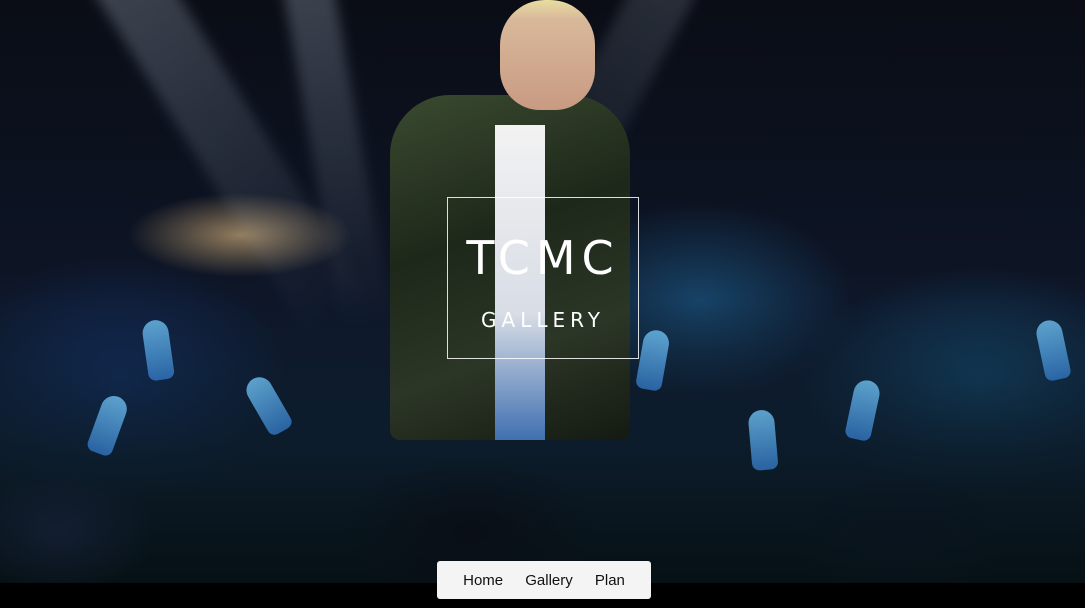 The height and width of the screenshot is (608, 1085). Describe the element at coordinates (483, 580) in the screenshot. I see `nav-home-link: Home` at that location.